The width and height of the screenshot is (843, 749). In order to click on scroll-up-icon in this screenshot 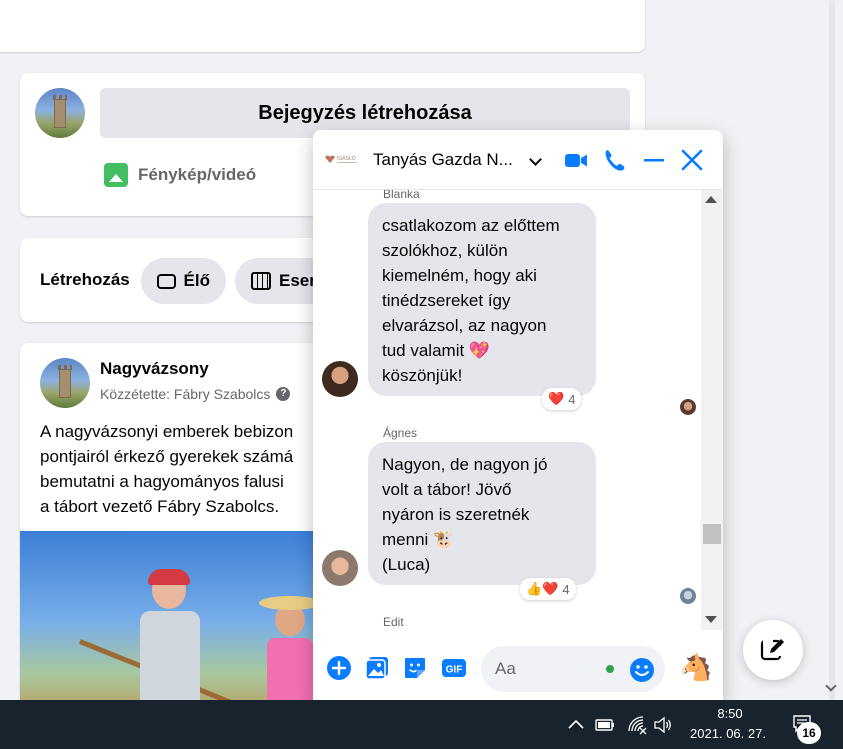, I will do `click(711, 199)`.